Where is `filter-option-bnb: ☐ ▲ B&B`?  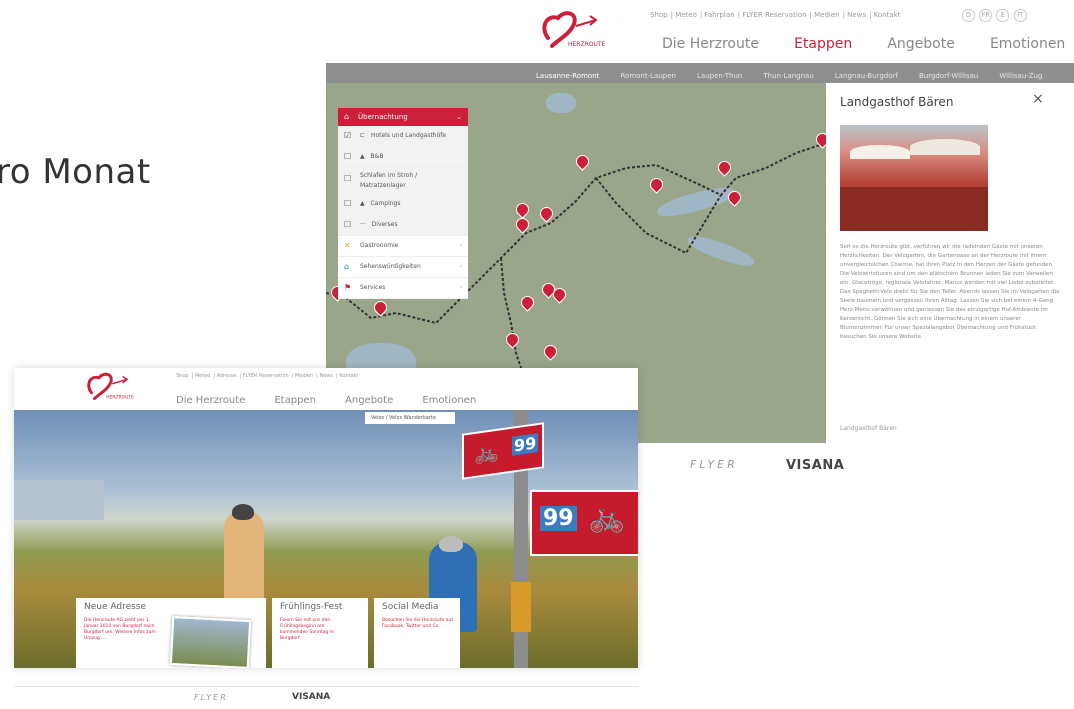
filter-option-bnb: ☐ ▲ B&B is located at coordinates (403, 157).